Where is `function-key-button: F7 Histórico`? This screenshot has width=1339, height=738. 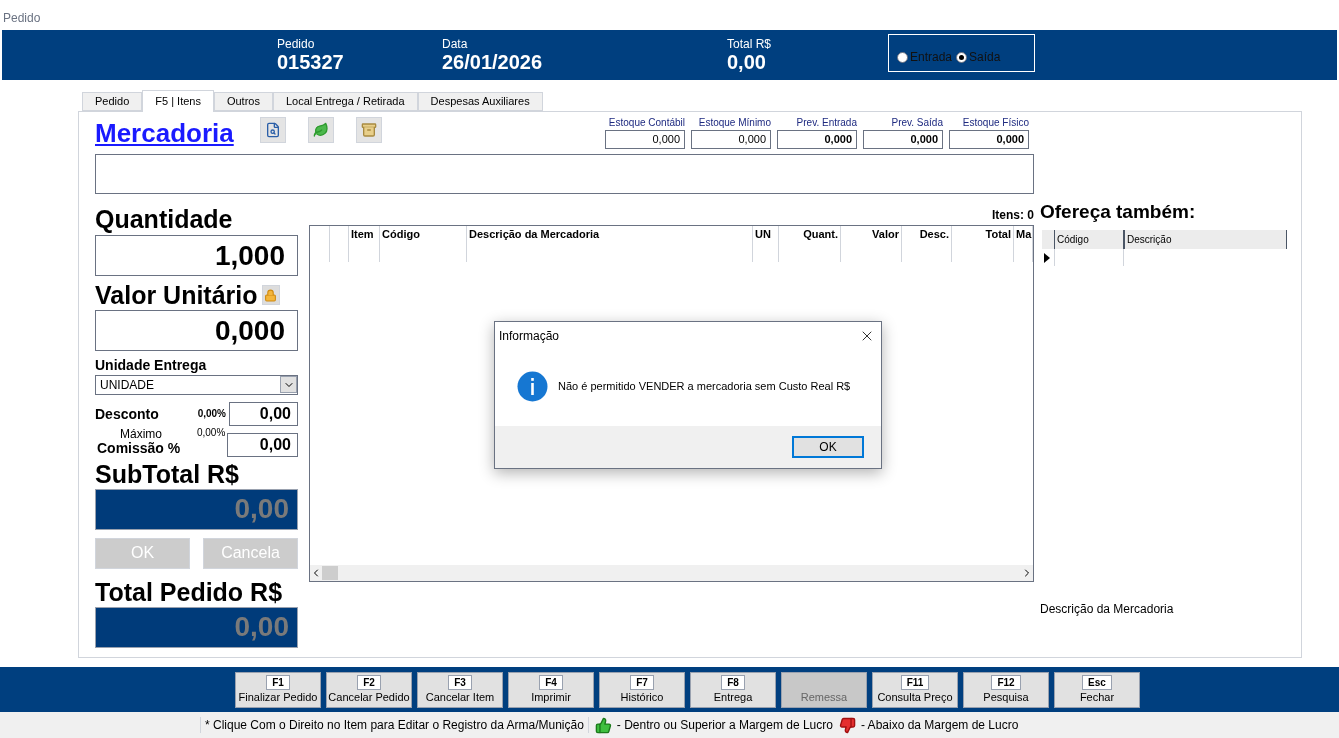 function-key-button: F7 Histórico is located at coordinates (642, 689).